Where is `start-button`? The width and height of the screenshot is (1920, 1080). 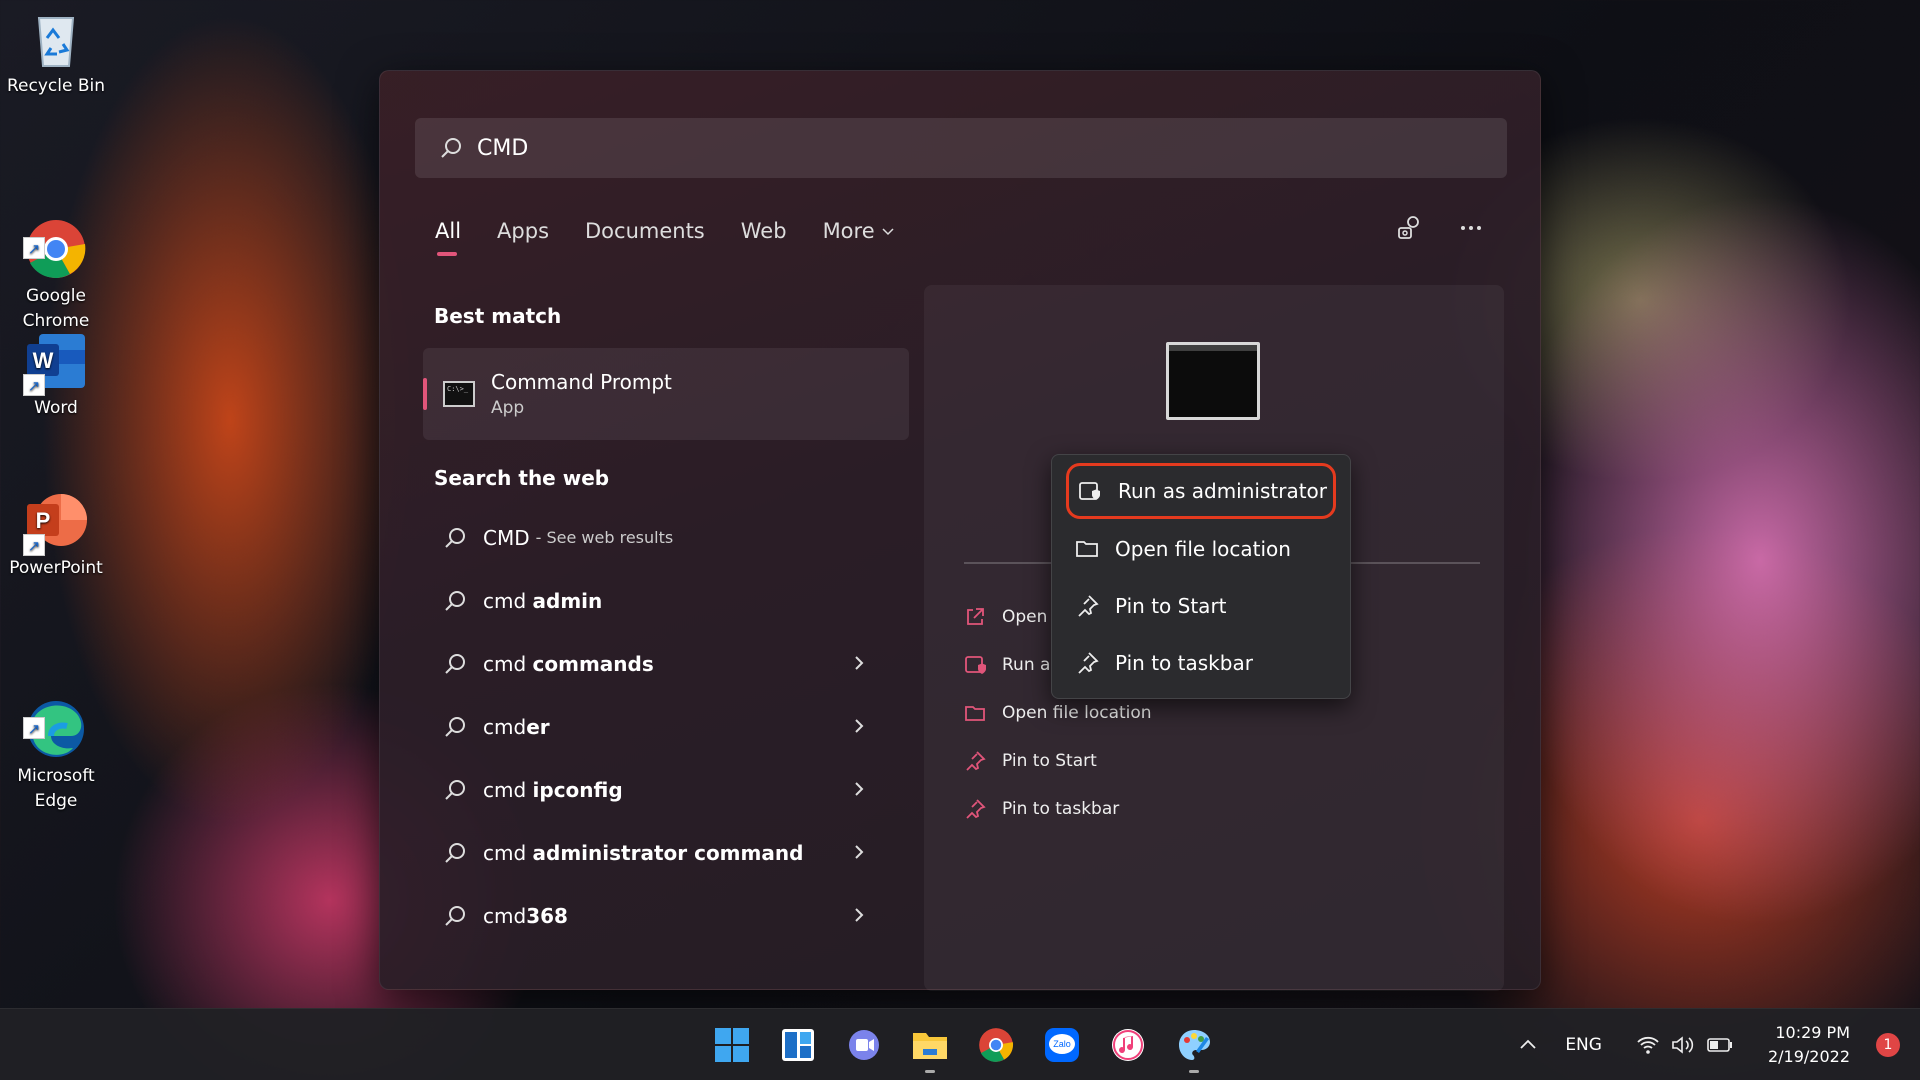 start-button is located at coordinates (732, 1045).